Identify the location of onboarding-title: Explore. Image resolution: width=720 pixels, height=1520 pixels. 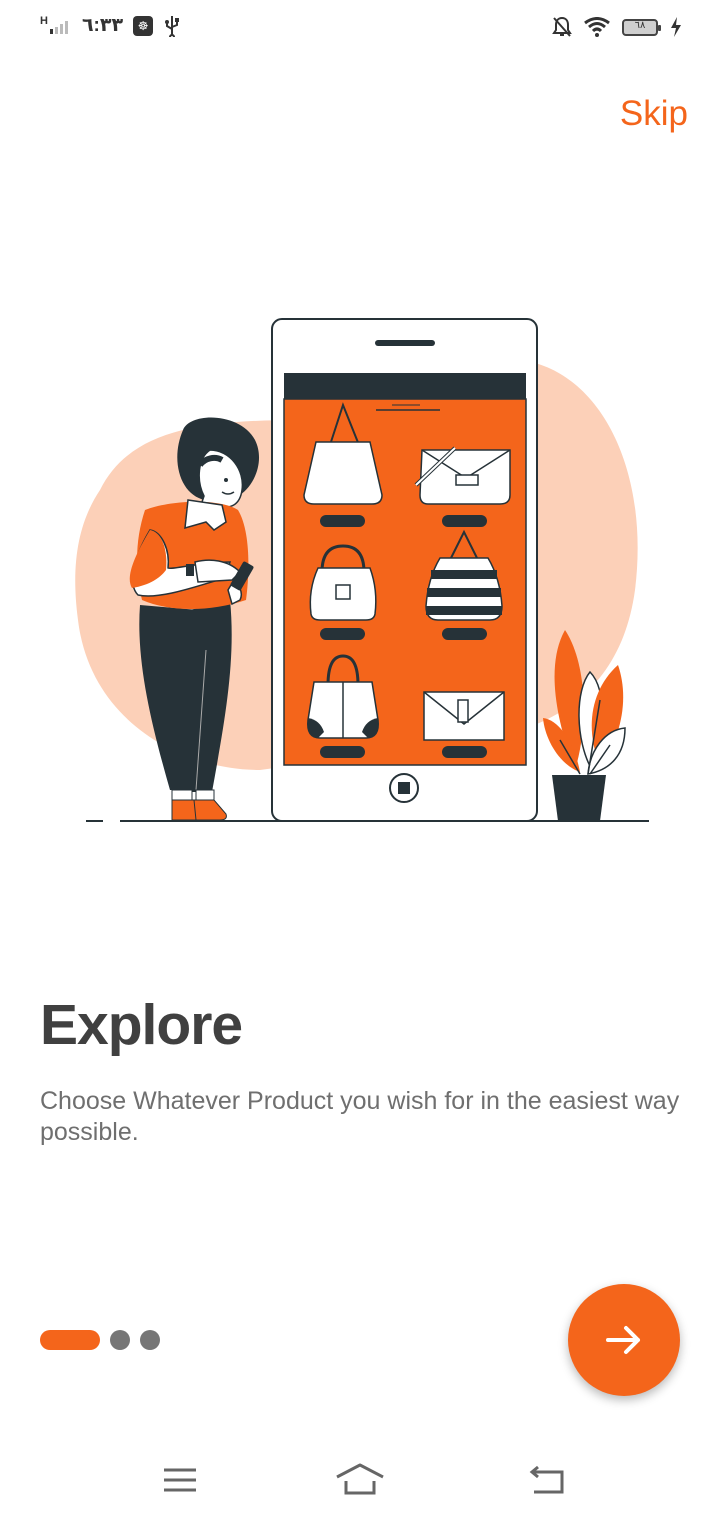
(141, 1025).